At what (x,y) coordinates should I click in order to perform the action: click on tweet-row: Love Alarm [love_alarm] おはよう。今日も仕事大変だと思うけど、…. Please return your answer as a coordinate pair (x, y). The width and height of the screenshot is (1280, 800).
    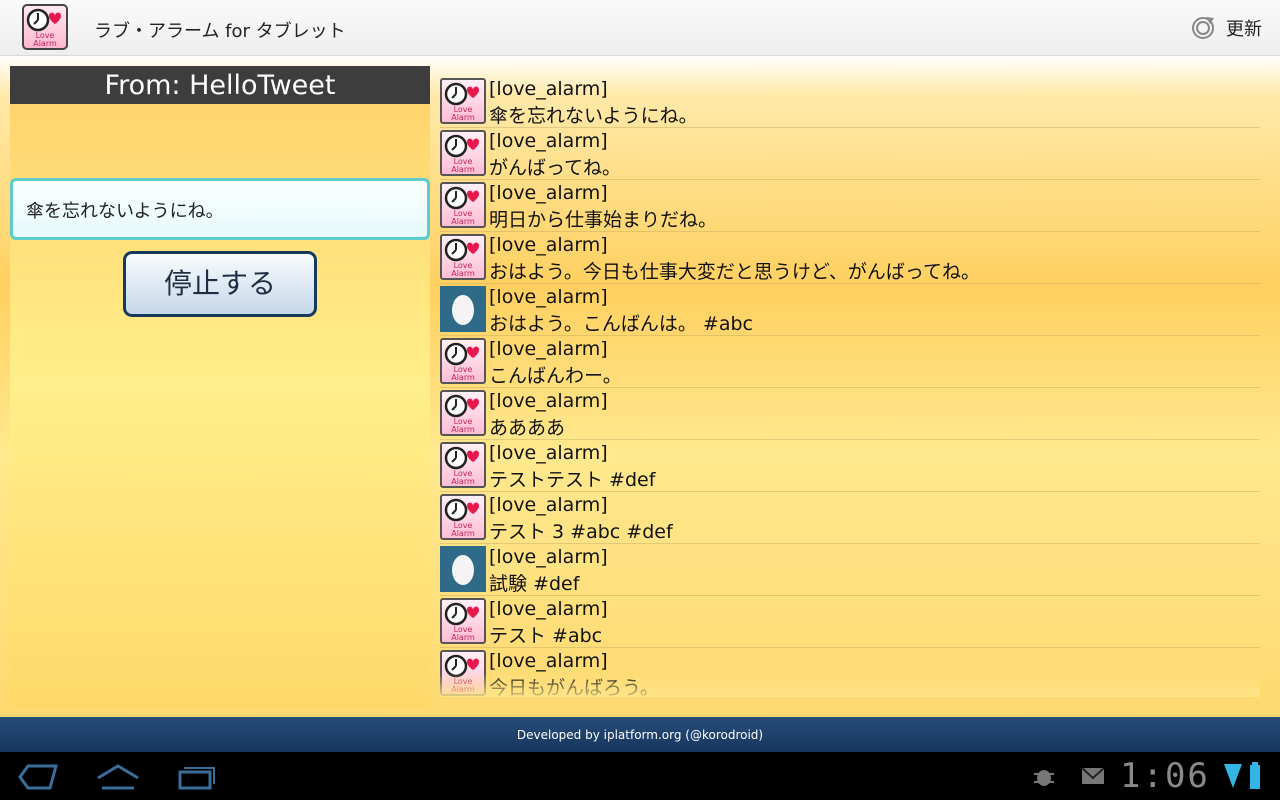
    Looking at the image, I should click on (850, 258).